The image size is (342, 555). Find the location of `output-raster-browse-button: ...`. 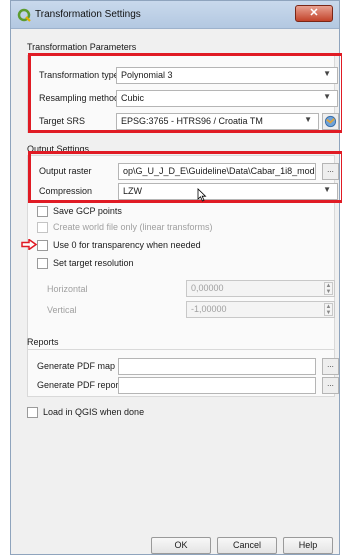

output-raster-browse-button: ... is located at coordinates (330, 171).